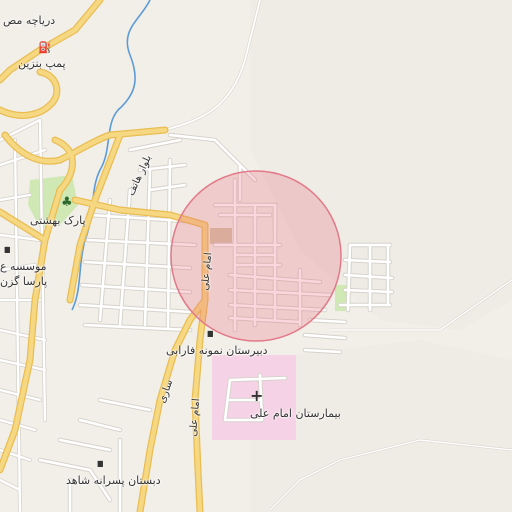 This screenshot has height=512, width=512. Describe the element at coordinates (58, 220) in the screenshot. I see `label-park: پارک بهشتی` at that location.